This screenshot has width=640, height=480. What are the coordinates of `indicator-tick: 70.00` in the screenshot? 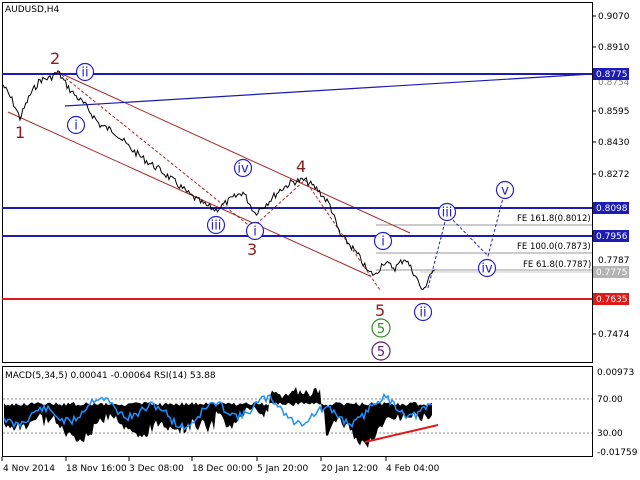 It's located at (610, 400).